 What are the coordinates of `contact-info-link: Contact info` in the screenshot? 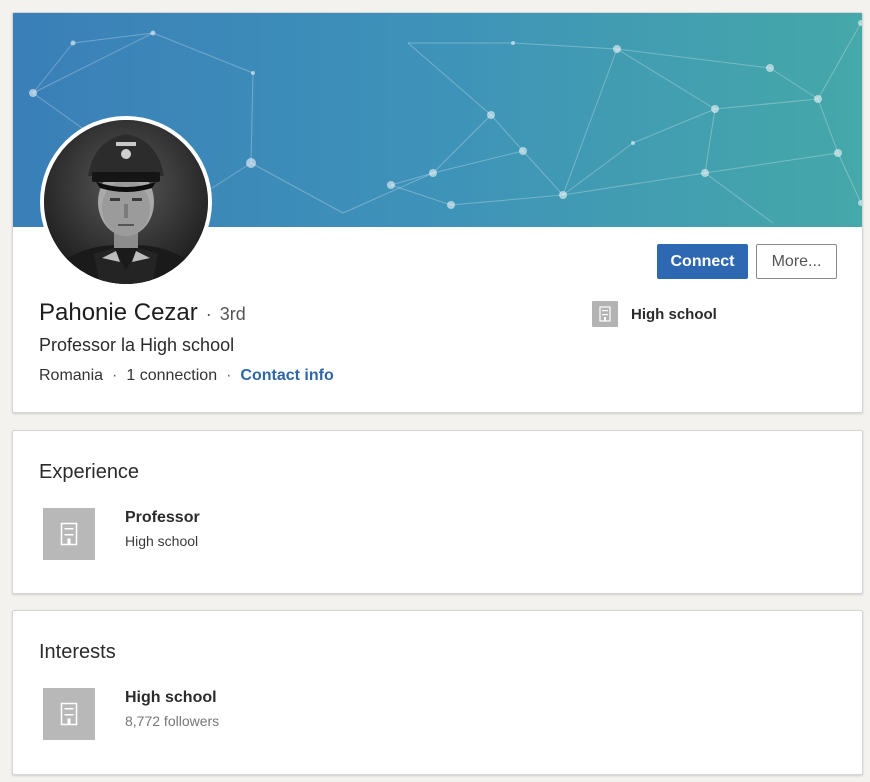 It's located at (286, 376).